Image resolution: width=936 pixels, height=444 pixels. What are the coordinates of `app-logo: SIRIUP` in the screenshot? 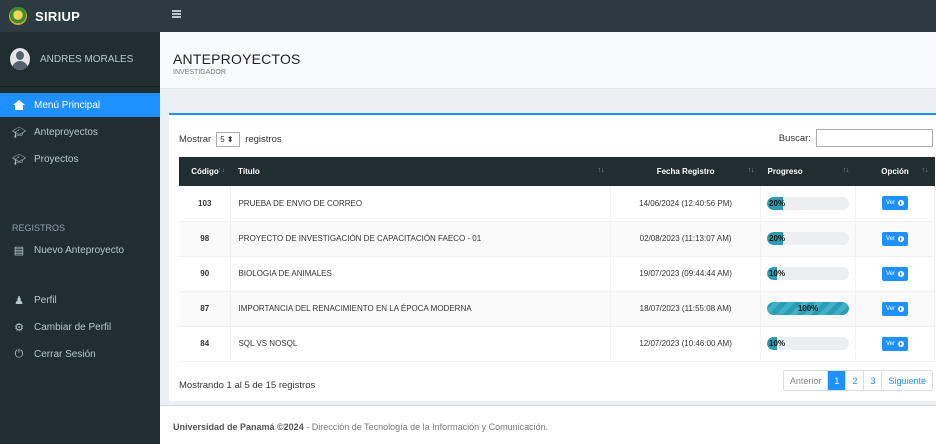 It's located at (80, 16).